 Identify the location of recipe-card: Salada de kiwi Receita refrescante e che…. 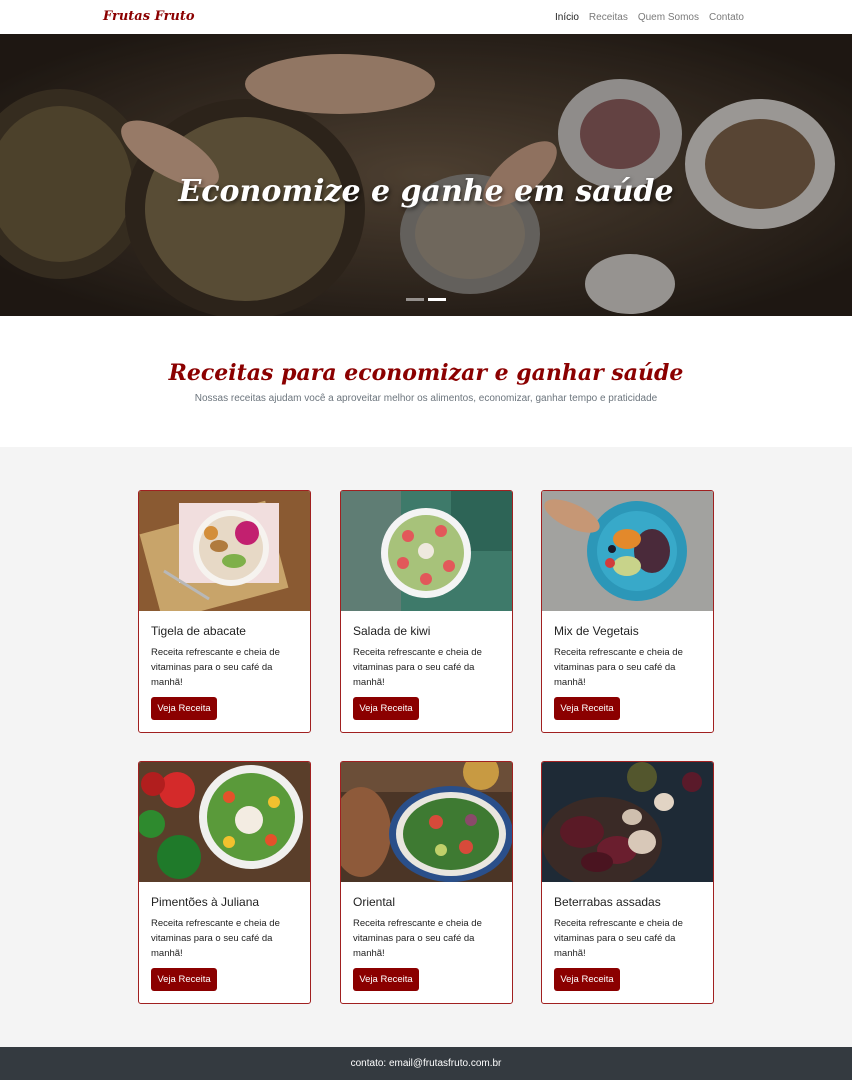
(426, 611).